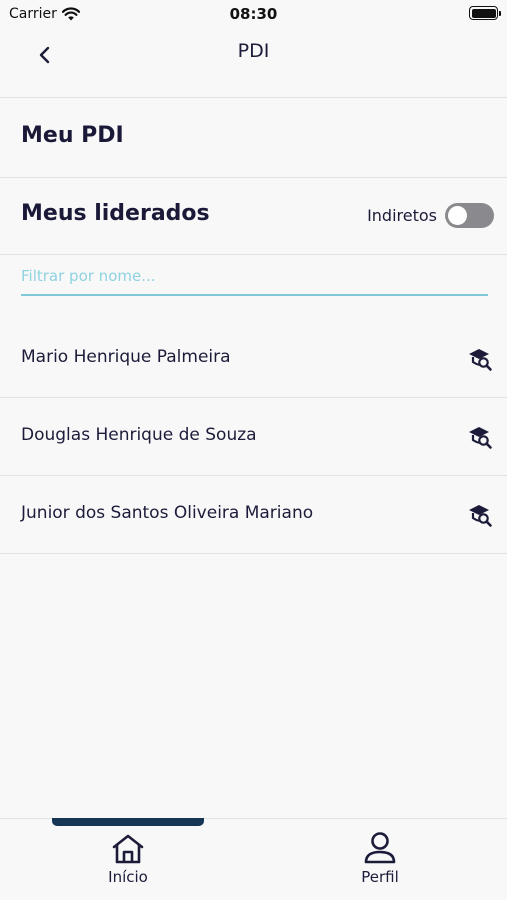  Describe the element at coordinates (139, 435) in the screenshot. I see `person-name: Douglas Henrique de Souza` at that location.